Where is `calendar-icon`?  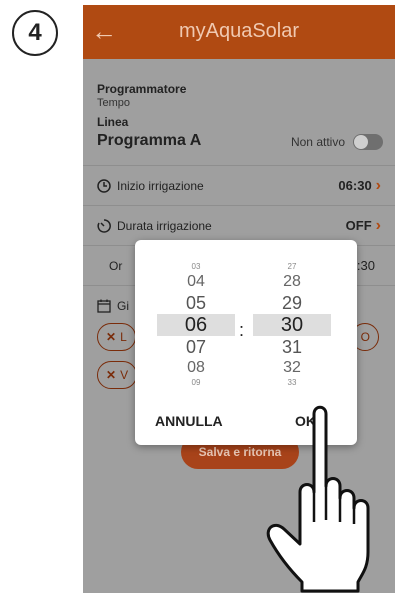 calendar-icon is located at coordinates (104, 306).